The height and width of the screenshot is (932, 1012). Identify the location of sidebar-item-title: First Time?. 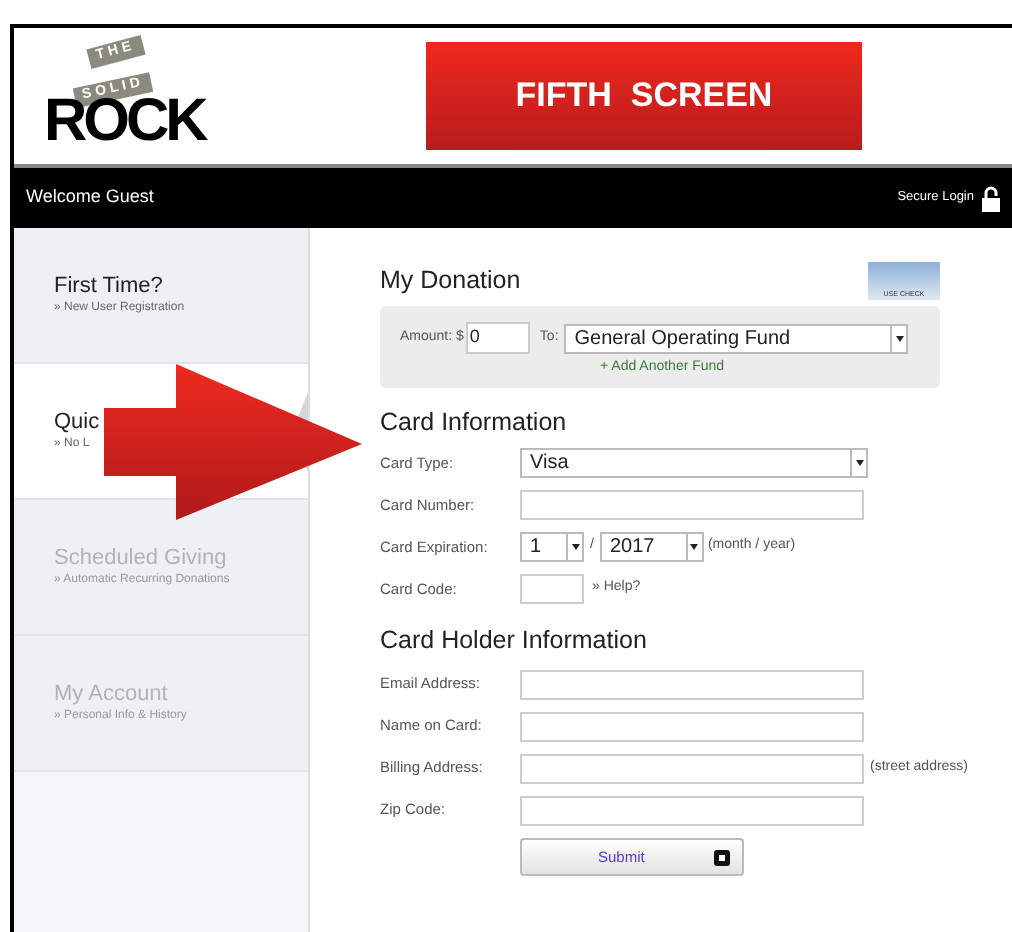
(109, 286).